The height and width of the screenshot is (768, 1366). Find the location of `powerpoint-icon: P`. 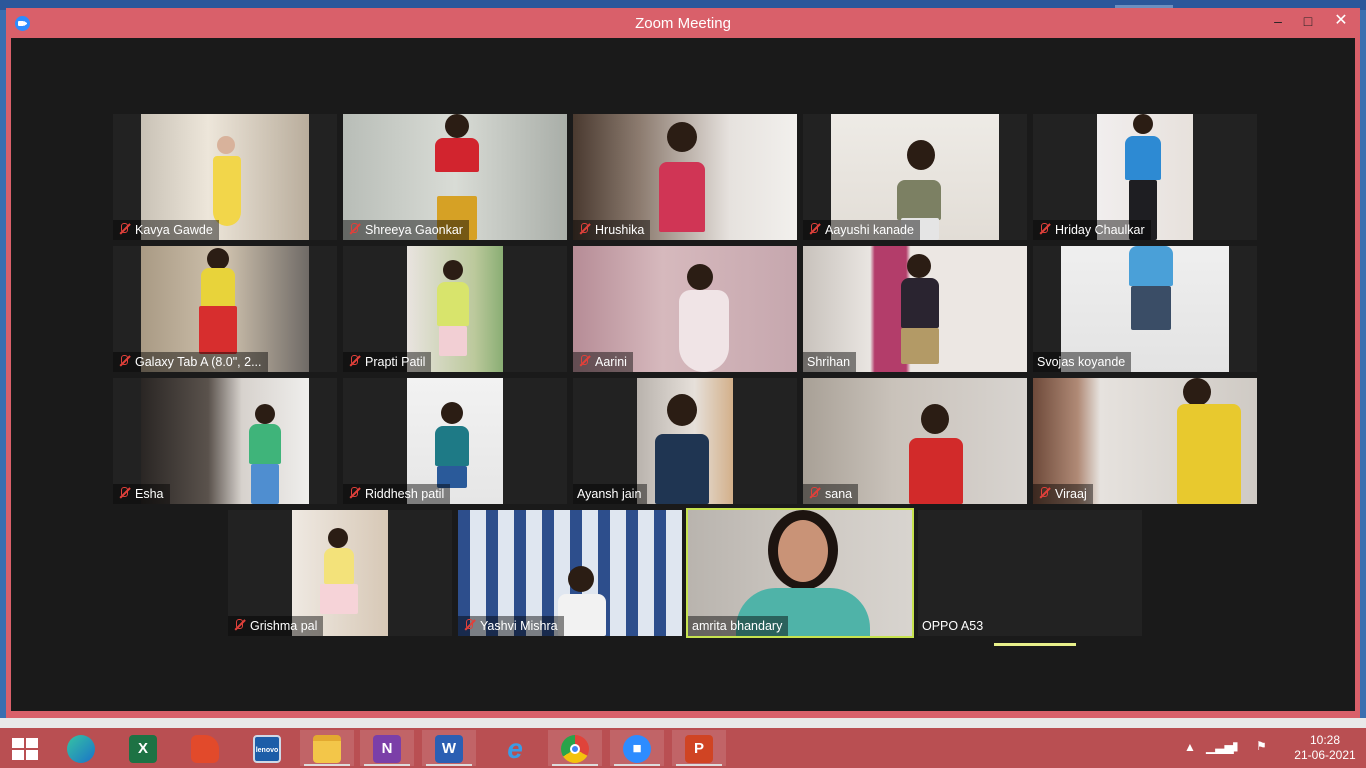

powerpoint-icon: P is located at coordinates (699, 748).